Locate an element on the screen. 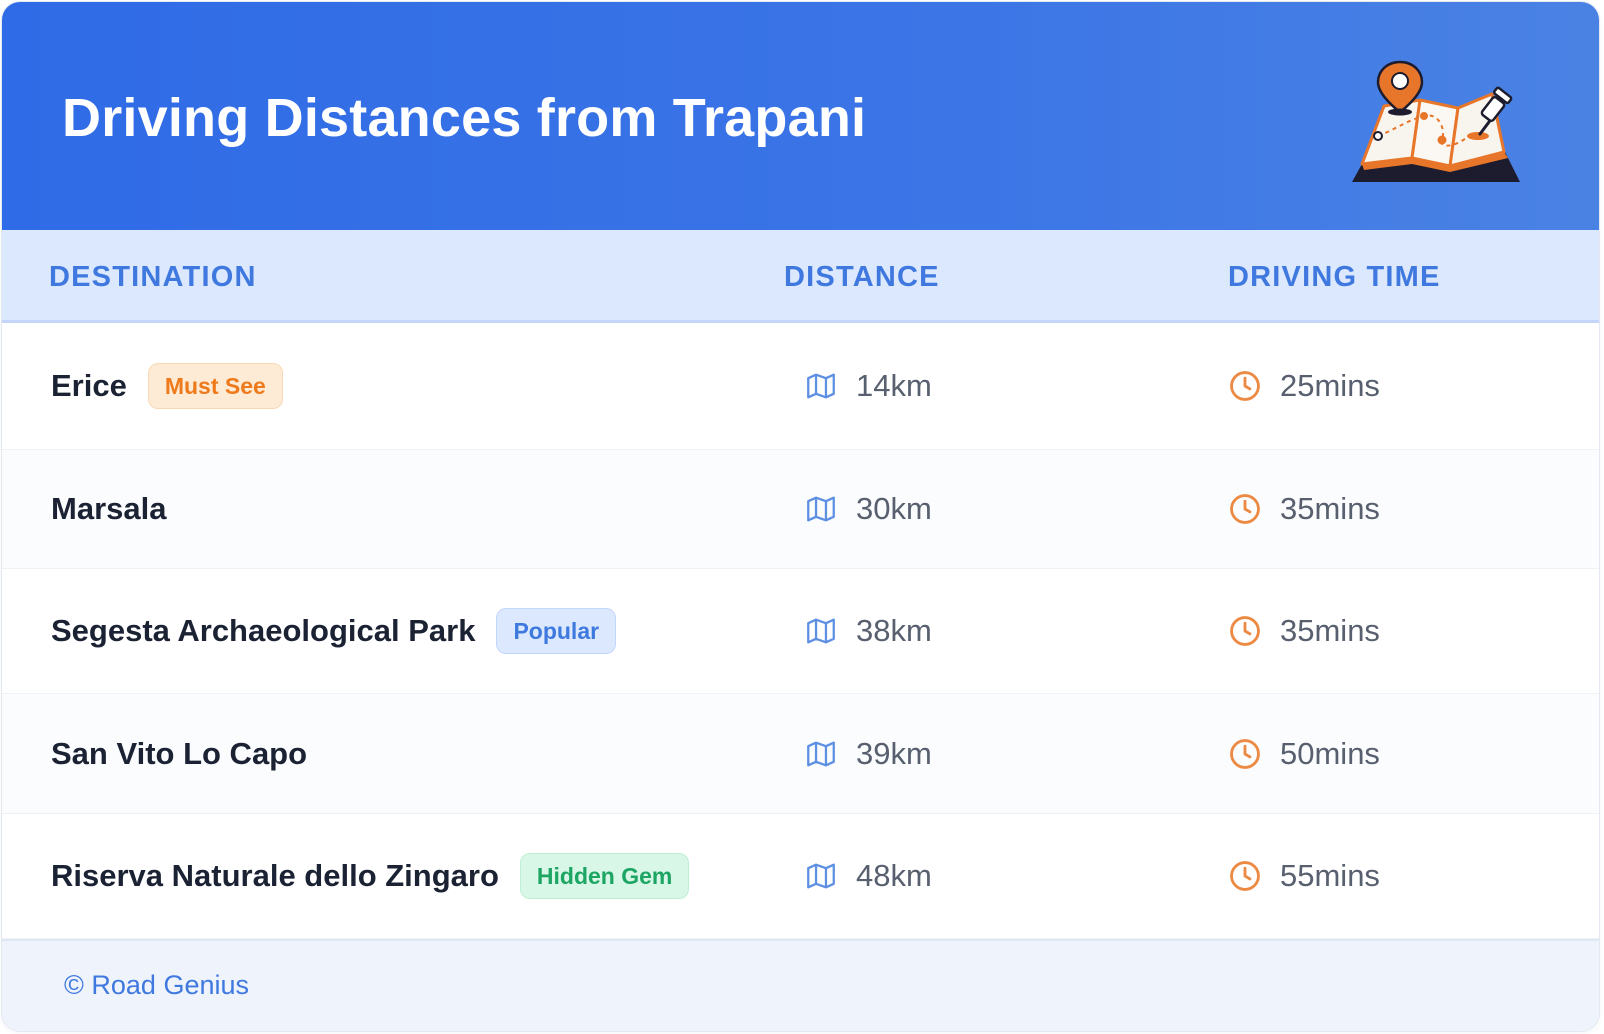  time-value: 50mins is located at coordinates (1330, 753).